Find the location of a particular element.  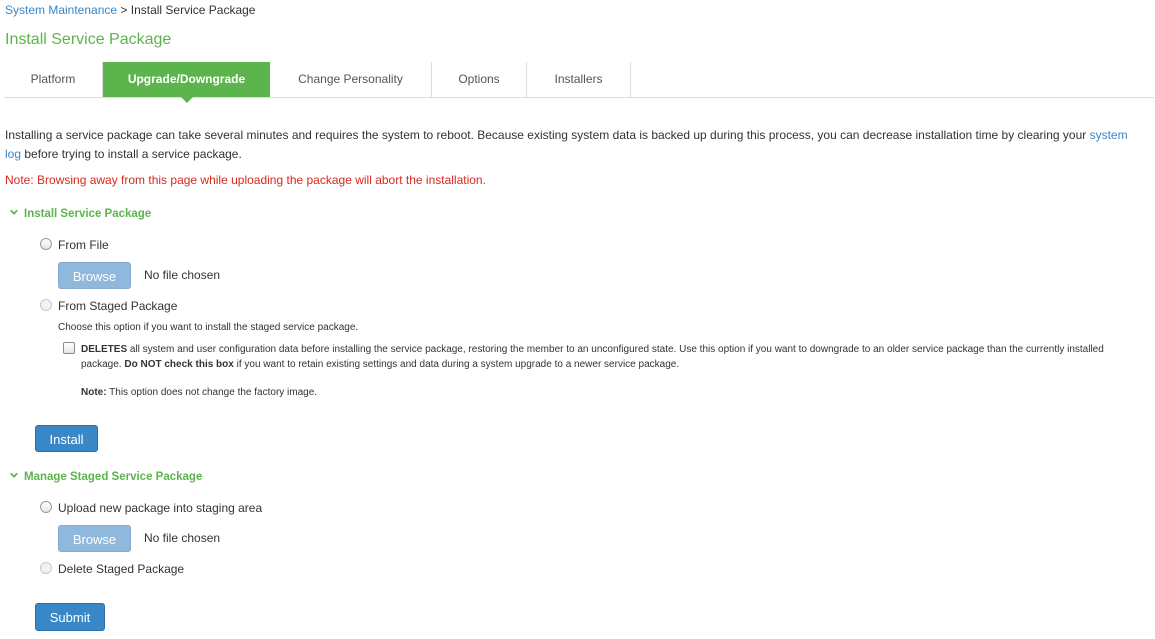

install-button: Install is located at coordinates (66, 438).